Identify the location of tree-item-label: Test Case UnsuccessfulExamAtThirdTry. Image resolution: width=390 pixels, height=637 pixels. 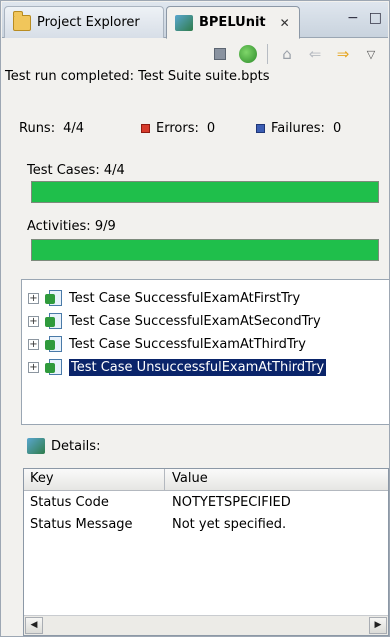
(198, 367).